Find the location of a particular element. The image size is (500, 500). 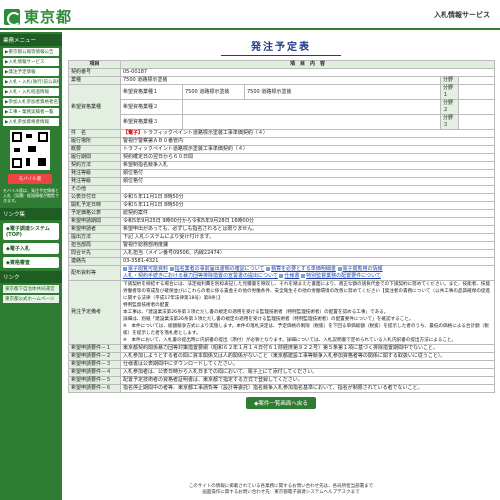

row-label: 希望申請要件－３ is located at coordinates (94, 364).